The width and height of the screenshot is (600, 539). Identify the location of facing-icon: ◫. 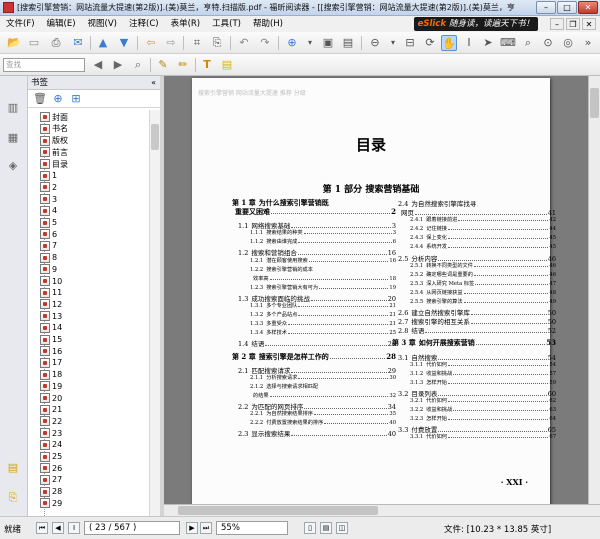
(342, 528).